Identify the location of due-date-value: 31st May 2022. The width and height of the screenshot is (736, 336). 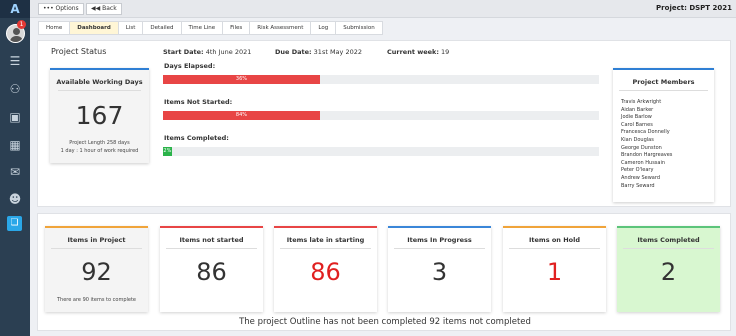
(337, 52).